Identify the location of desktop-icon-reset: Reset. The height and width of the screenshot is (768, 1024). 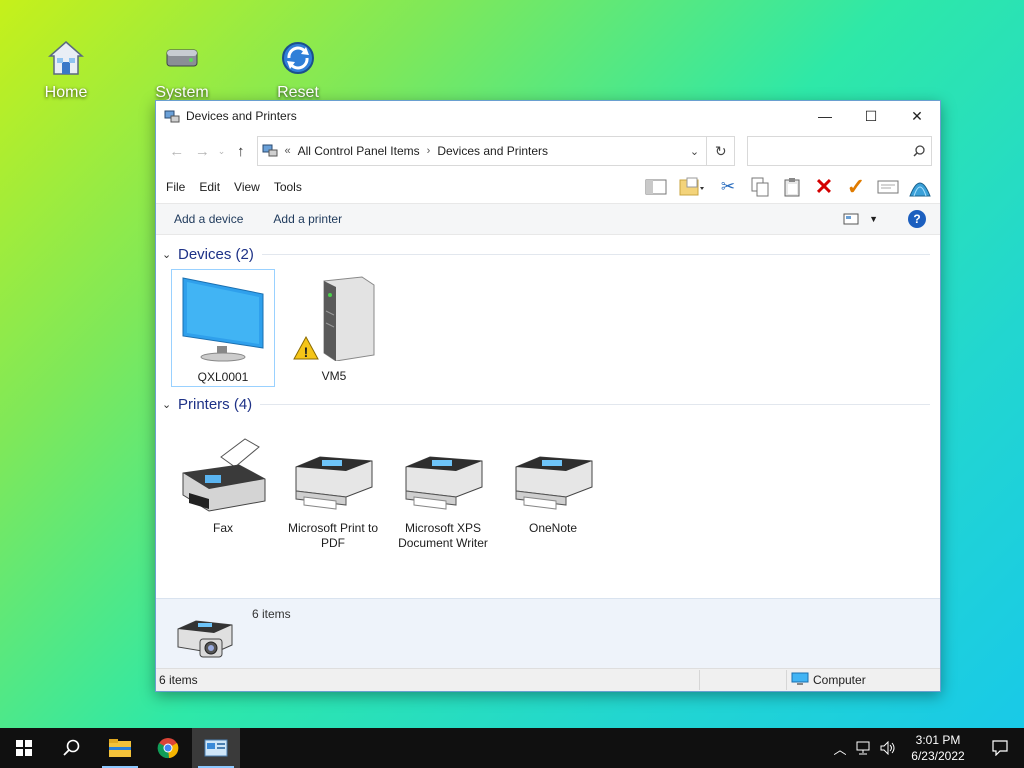
(298, 70).